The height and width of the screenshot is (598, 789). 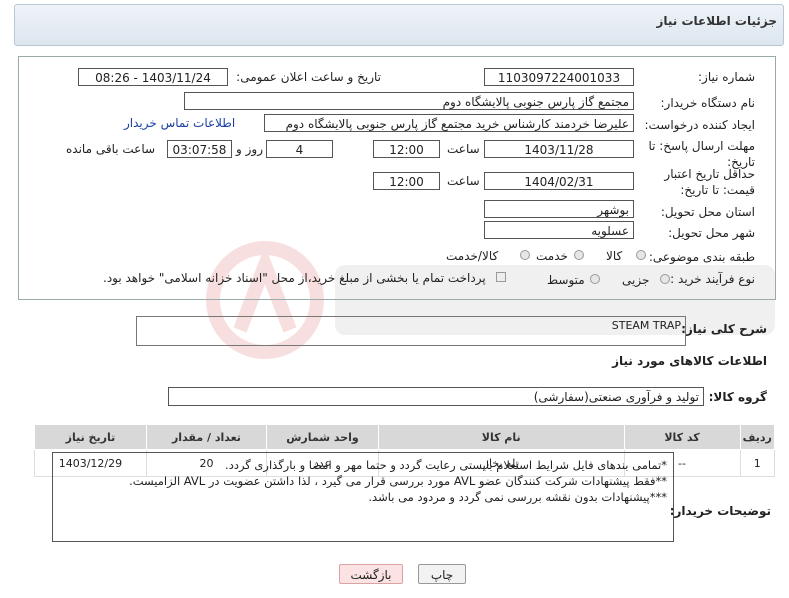 What do you see at coordinates (501, 277) in the screenshot?
I see `treasury-checkbox` at bounding box center [501, 277].